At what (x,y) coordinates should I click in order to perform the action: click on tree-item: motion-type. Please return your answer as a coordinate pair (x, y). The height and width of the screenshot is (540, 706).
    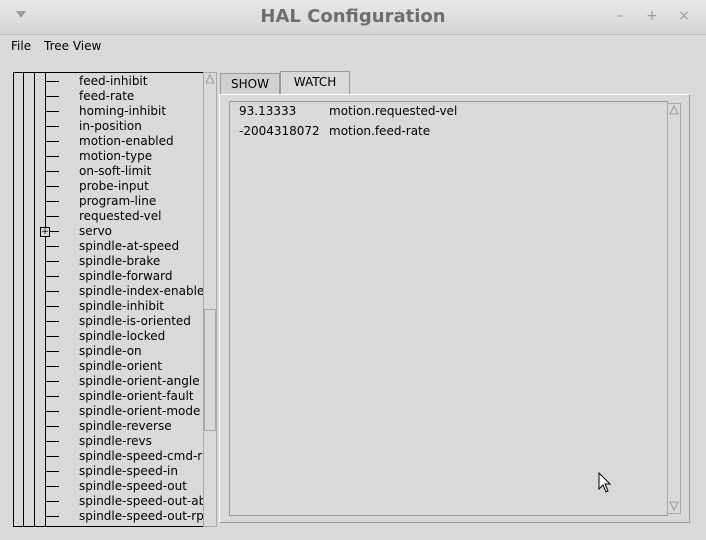
    Looking at the image, I should click on (108, 156).